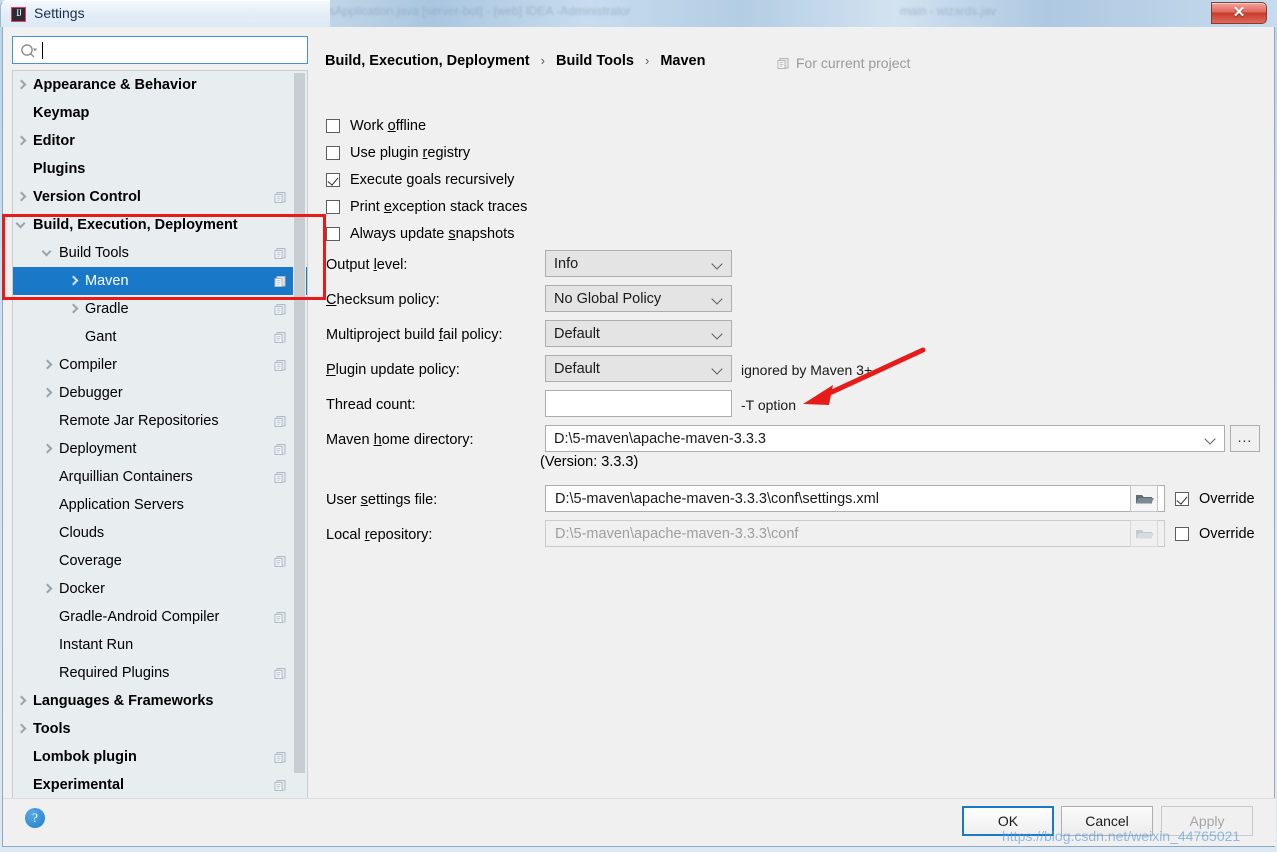  I want to click on checkbox-work-offline: Work offline, so click(376, 126).